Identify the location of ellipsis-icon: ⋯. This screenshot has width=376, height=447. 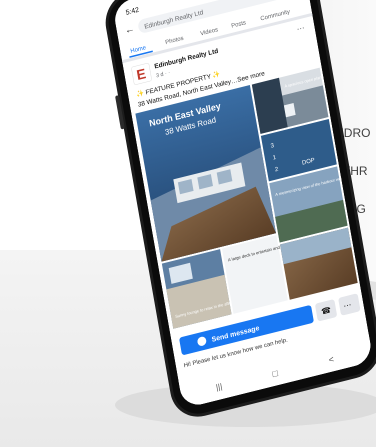
(347, 305).